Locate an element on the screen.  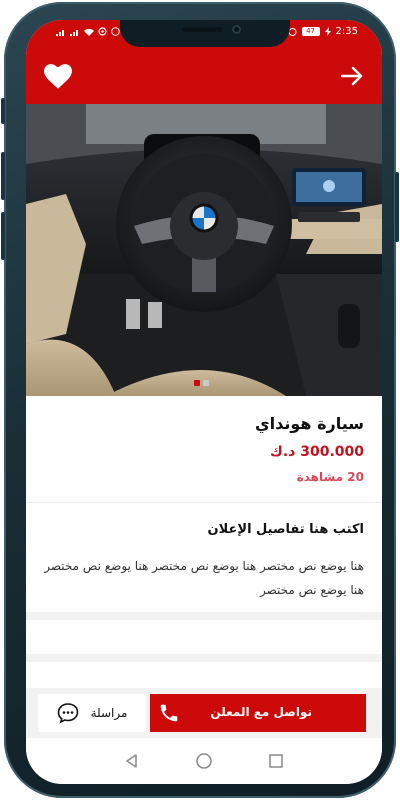
heart-icon is located at coordinates (58, 76).